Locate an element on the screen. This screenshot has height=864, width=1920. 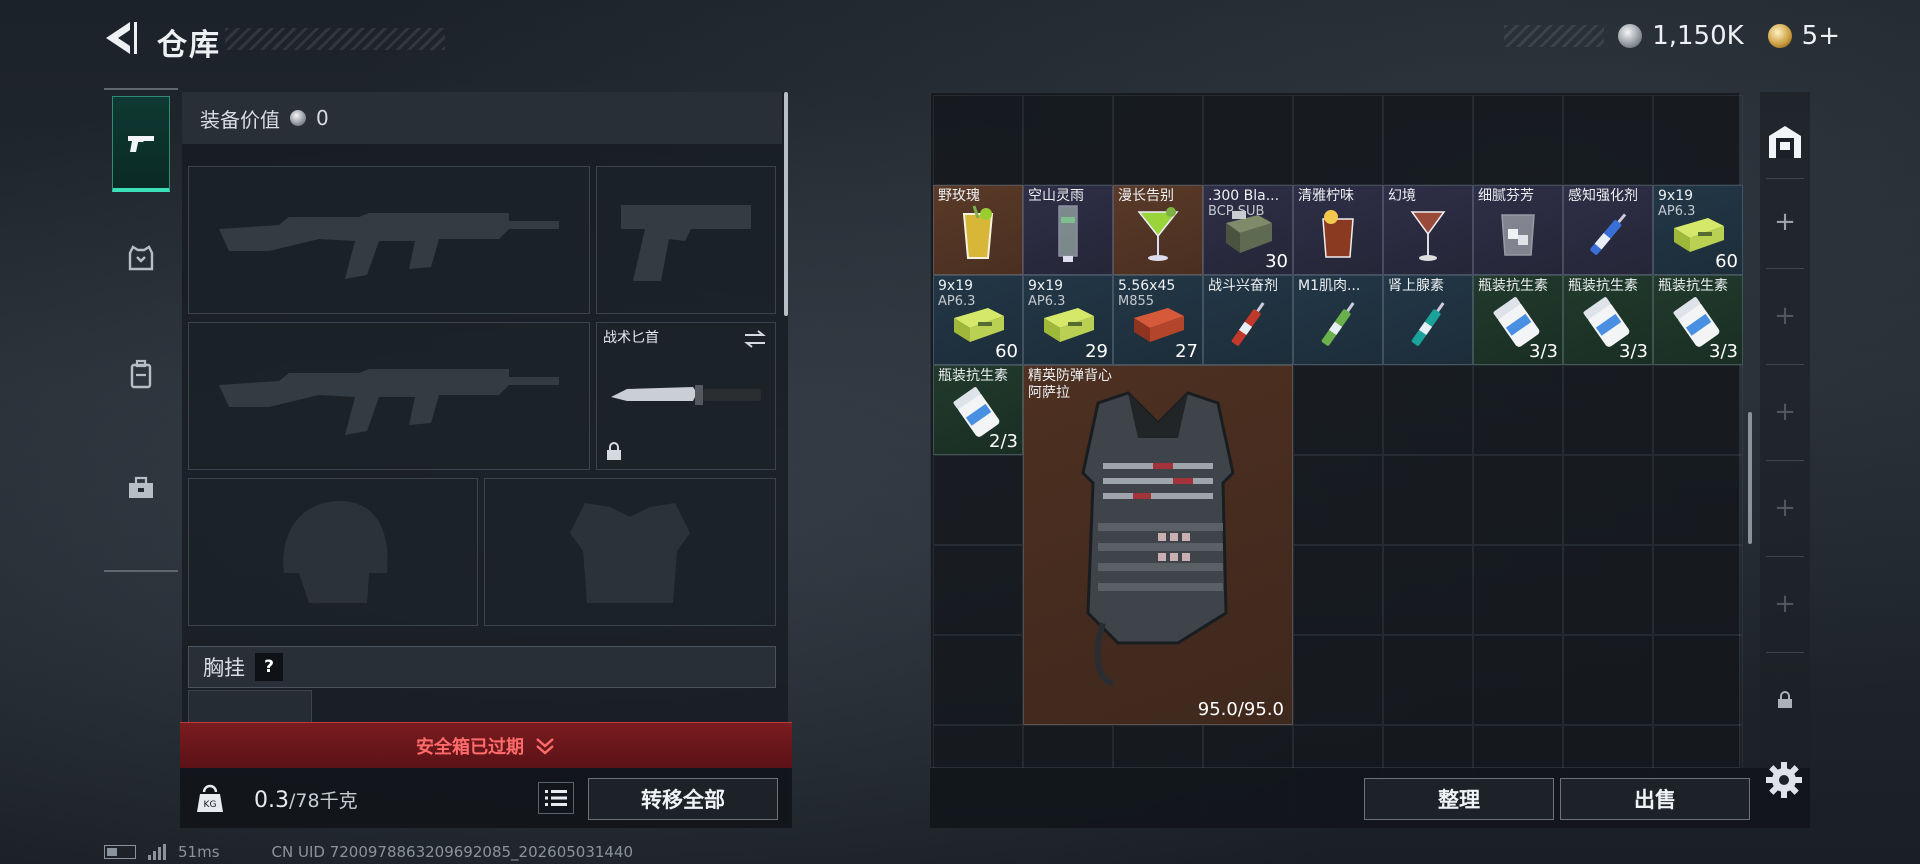
help-icon: ? is located at coordinates (269, 667).